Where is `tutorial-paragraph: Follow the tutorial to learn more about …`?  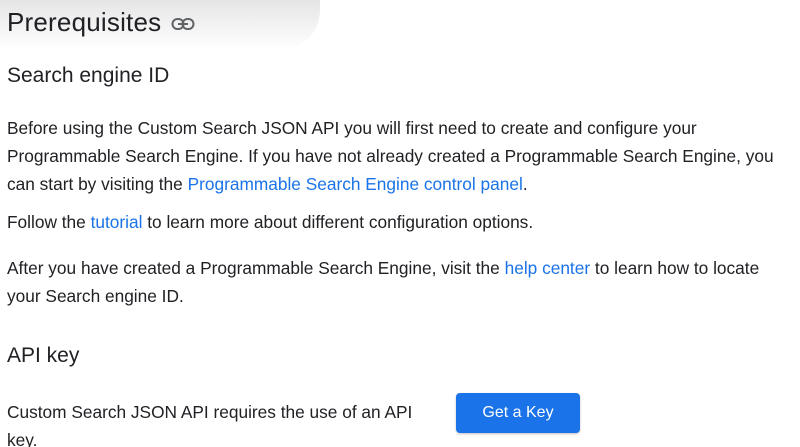
tutorial-paragraph: Follow the tutorial to learn more about … is located at coordinates (400, 222).